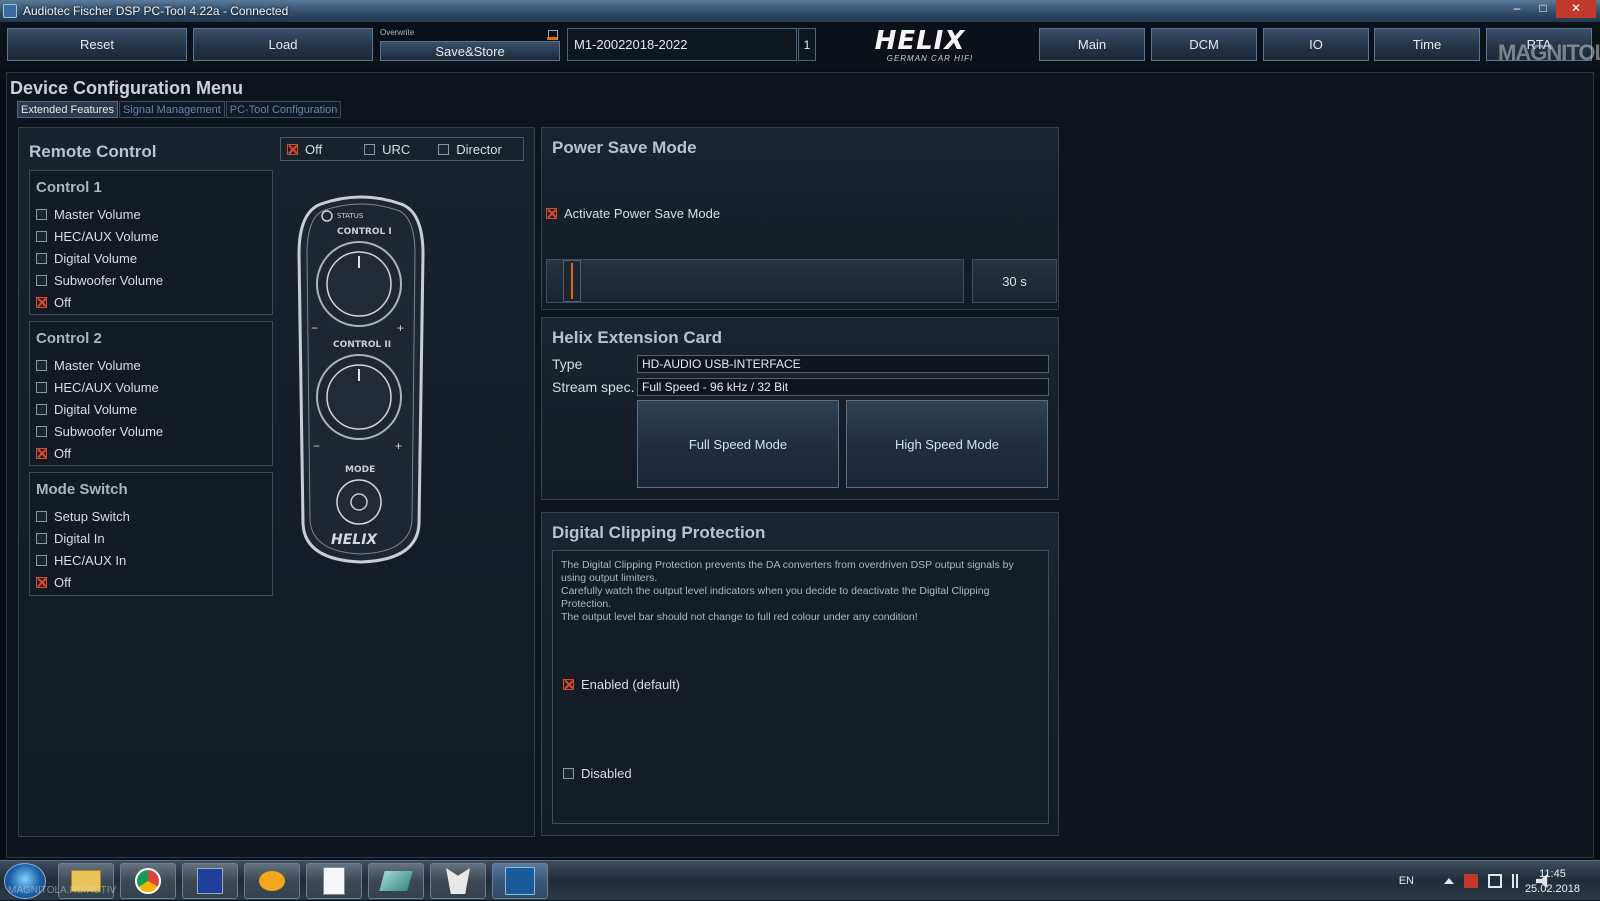 This screenshot has height=901, width=1600. I want to click on signal-icon, so click(1519, 881).